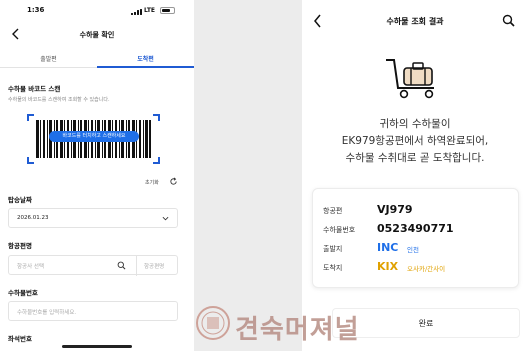 This screenshot has width=528, height=351. I want to click on tab-arrival: 도착편, so click(145, 58).